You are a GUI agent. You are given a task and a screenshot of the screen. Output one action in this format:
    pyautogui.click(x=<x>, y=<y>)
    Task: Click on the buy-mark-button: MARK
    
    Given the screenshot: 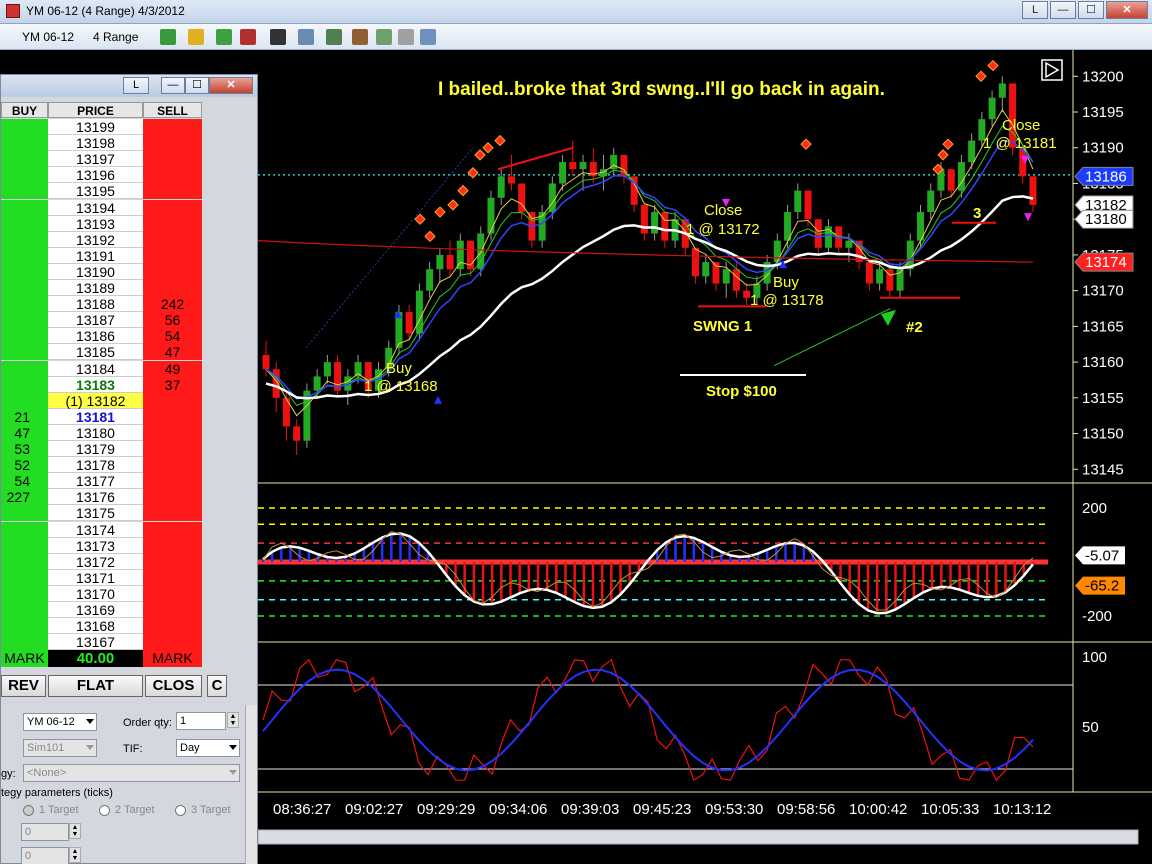 What is the action you would take?
    pyautogui.click(x=24, y=658)
    